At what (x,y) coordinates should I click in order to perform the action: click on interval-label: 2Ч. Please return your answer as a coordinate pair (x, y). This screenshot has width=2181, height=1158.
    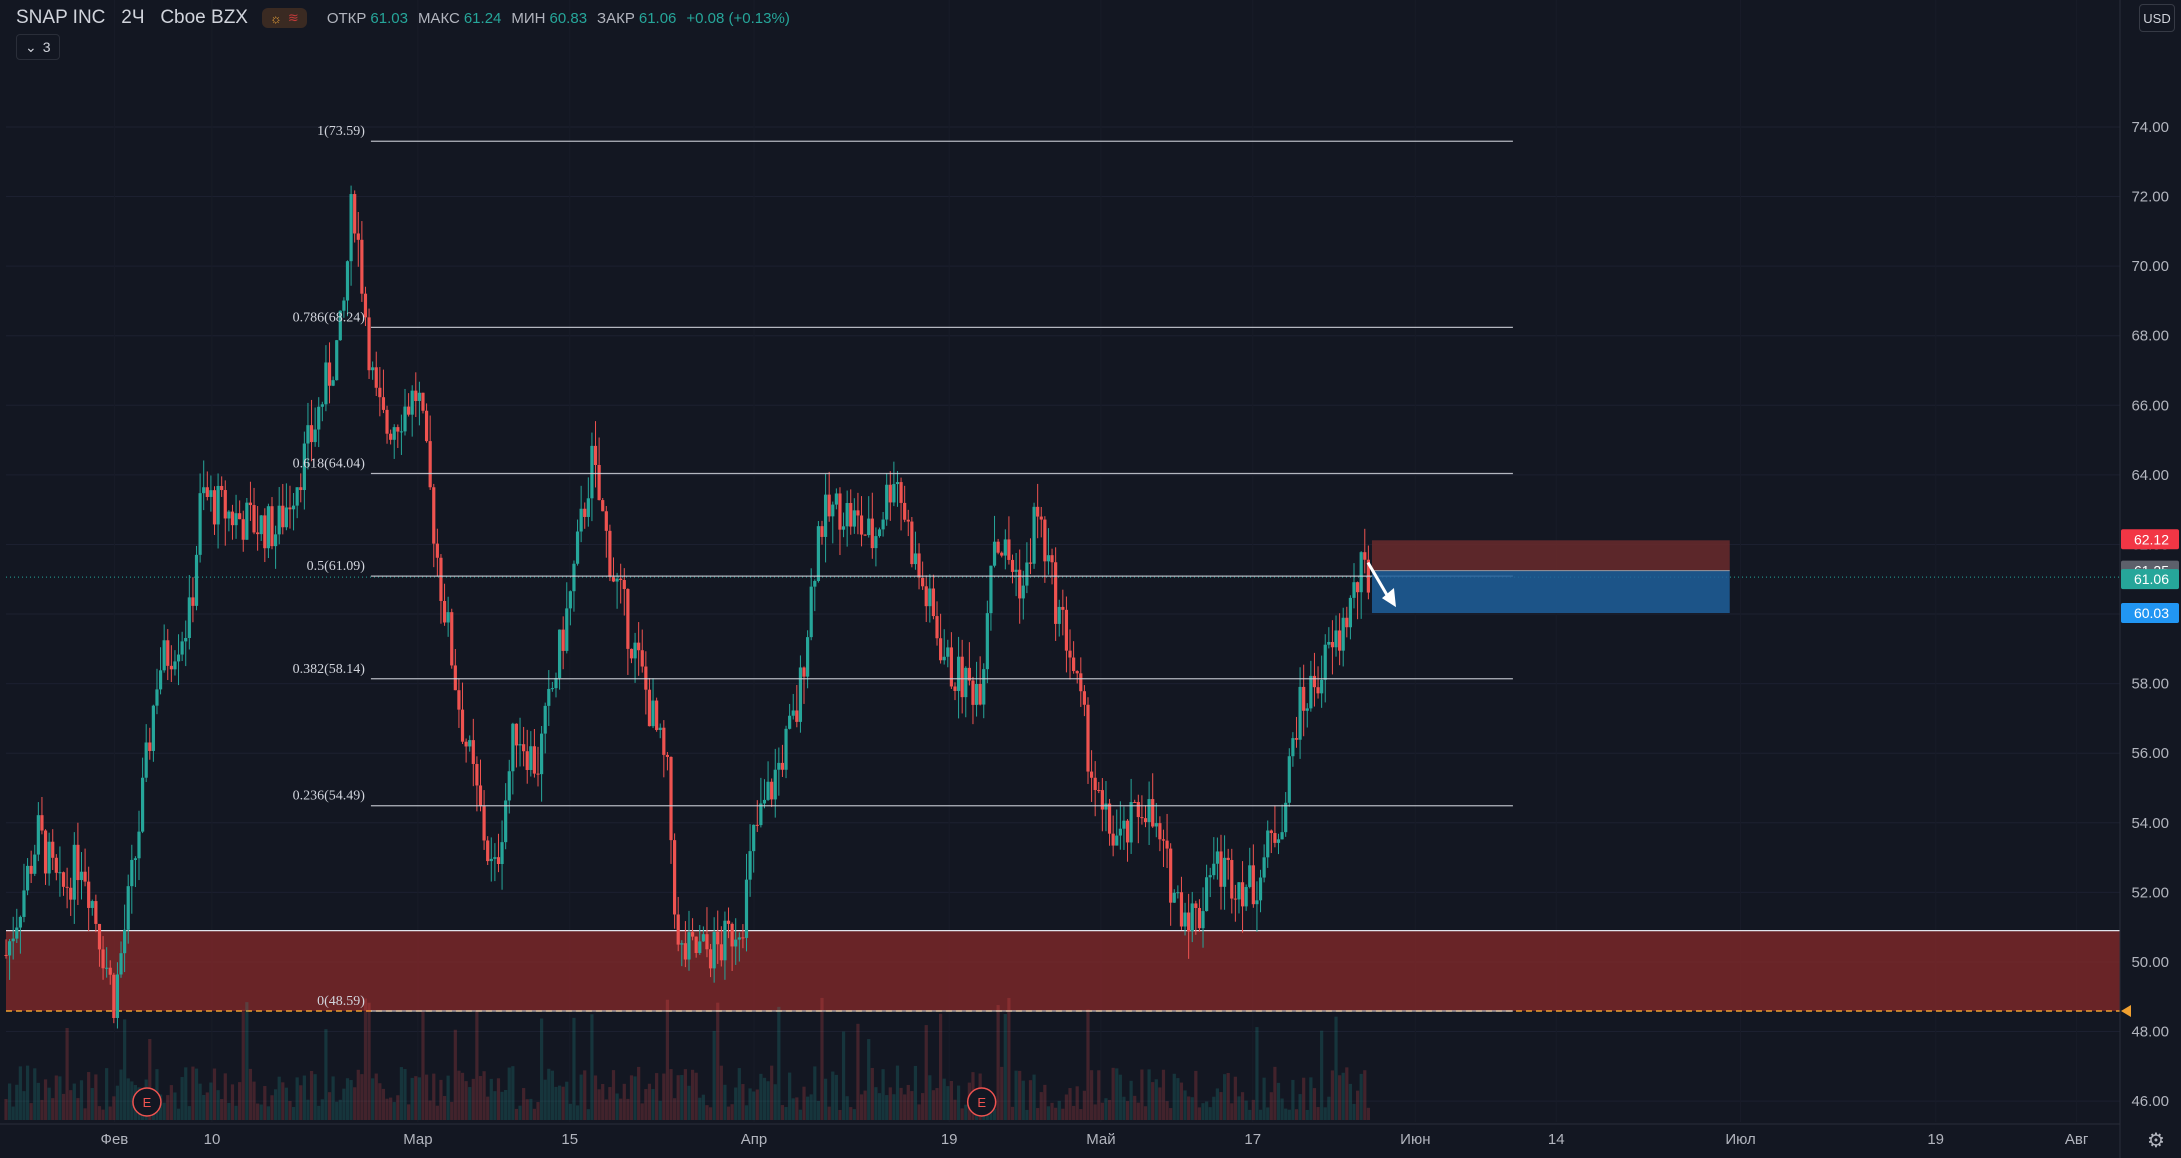
    Looking at the image, I should click on (132, 17).